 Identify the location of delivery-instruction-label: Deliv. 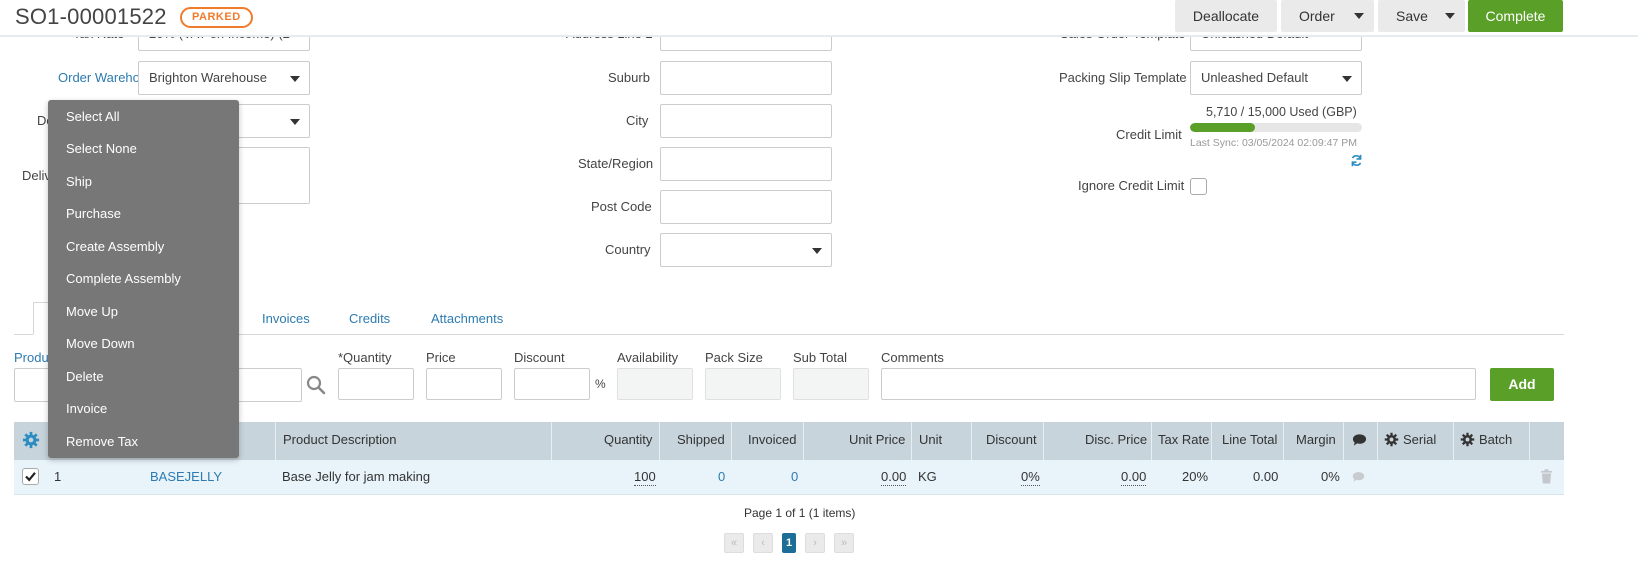
(36, 175).